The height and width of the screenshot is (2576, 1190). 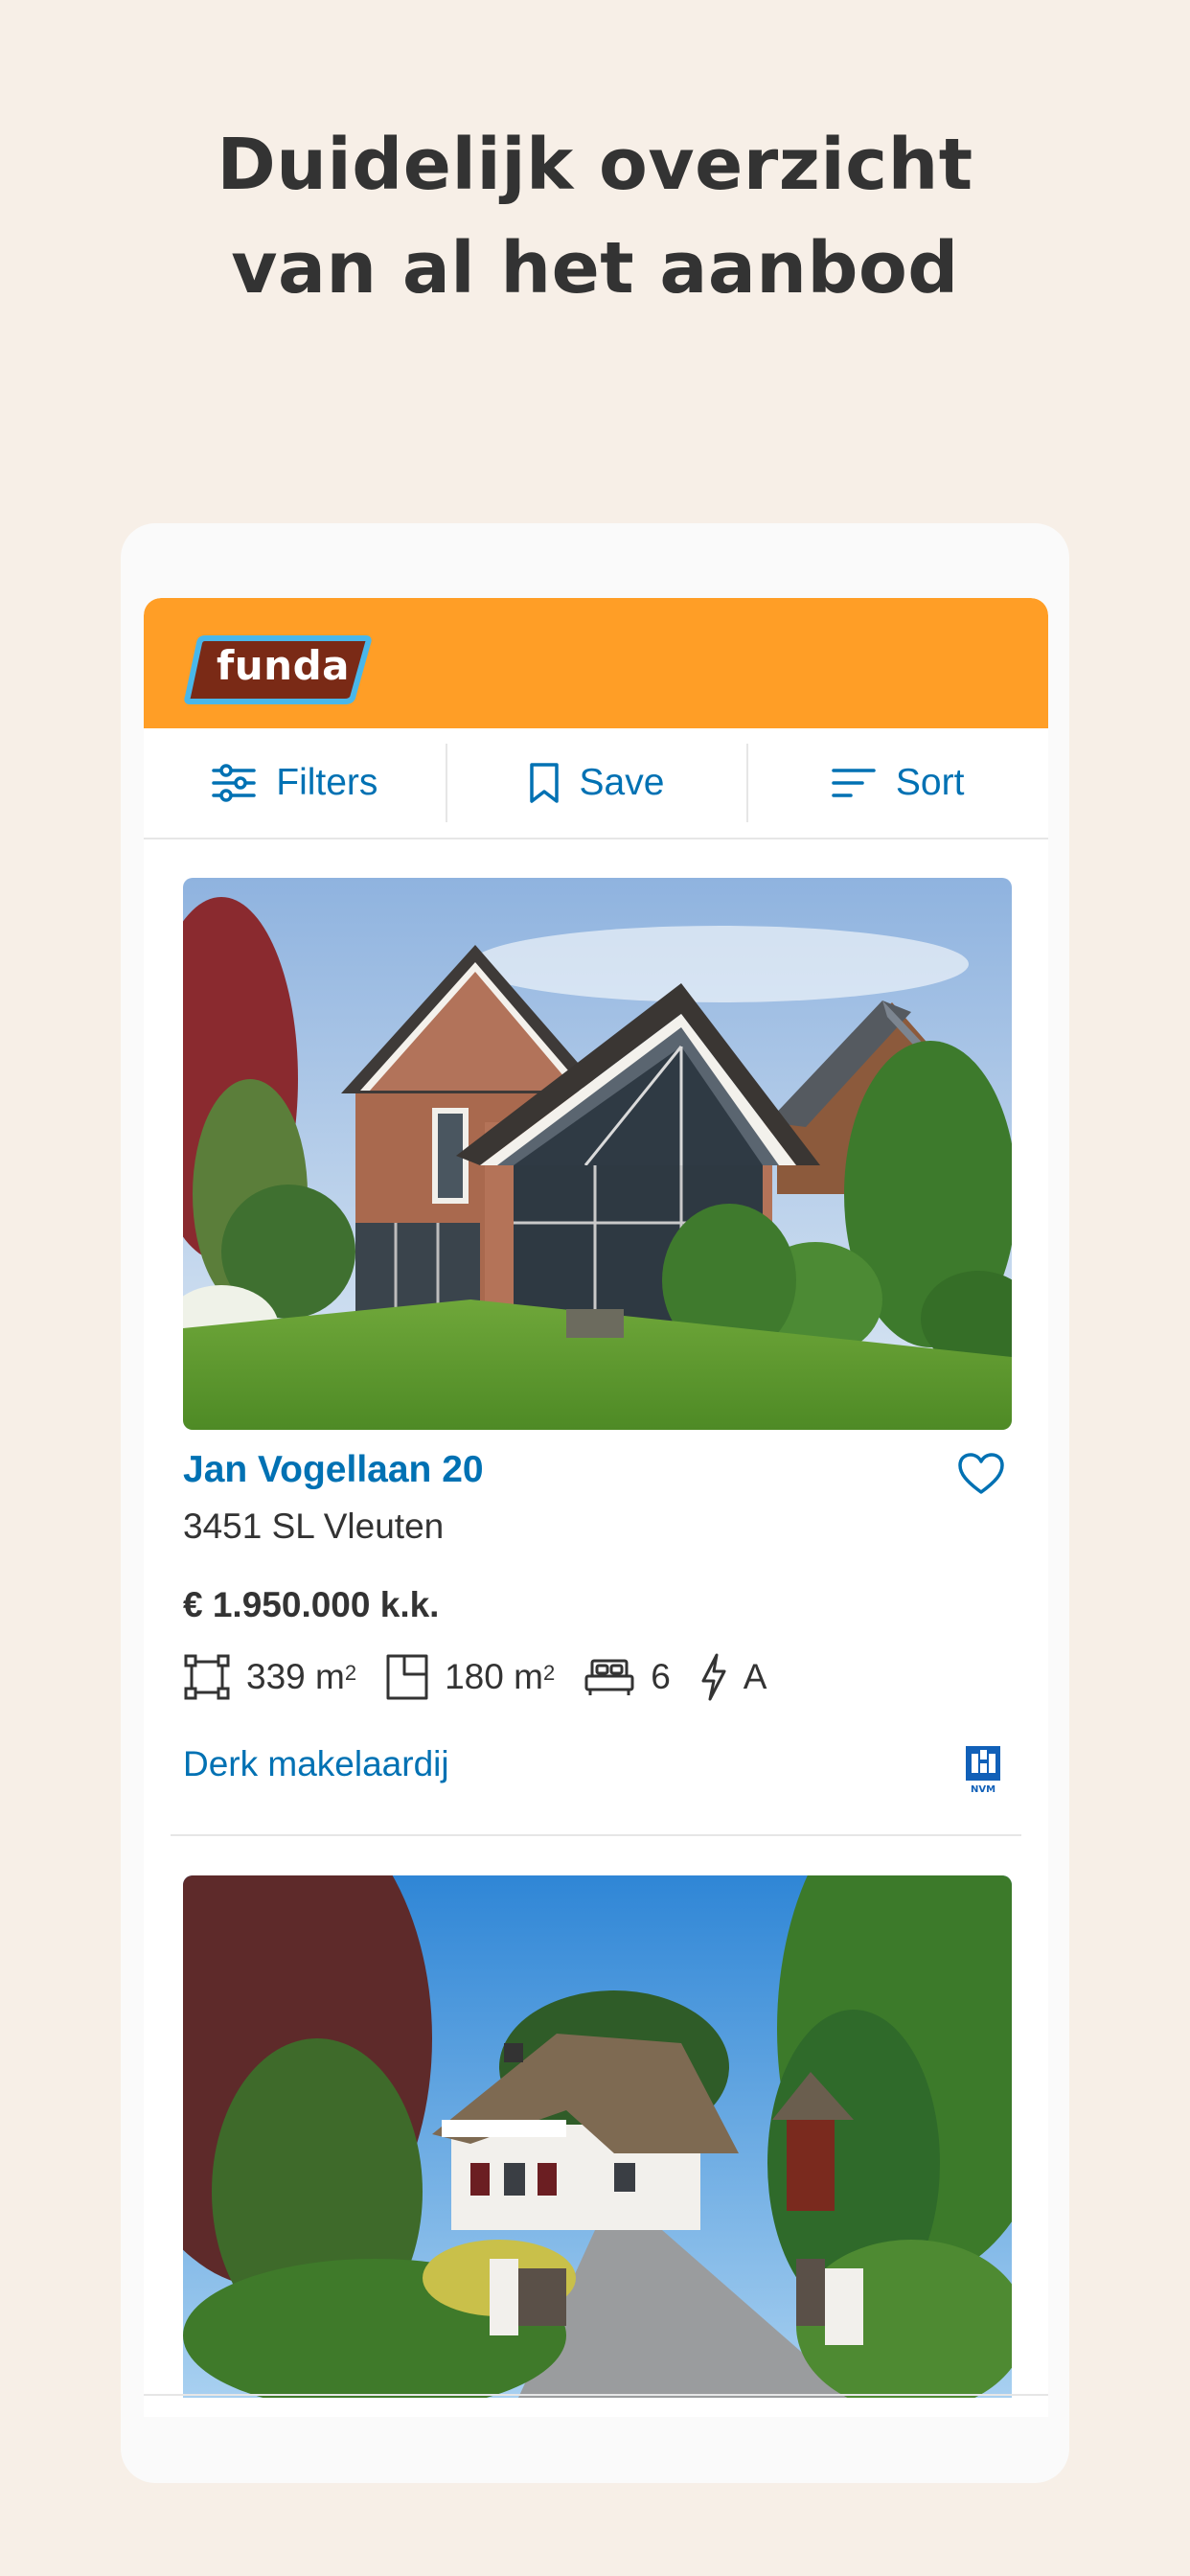 I want to click on sort-label: Sort, so click(x=930, y=782).